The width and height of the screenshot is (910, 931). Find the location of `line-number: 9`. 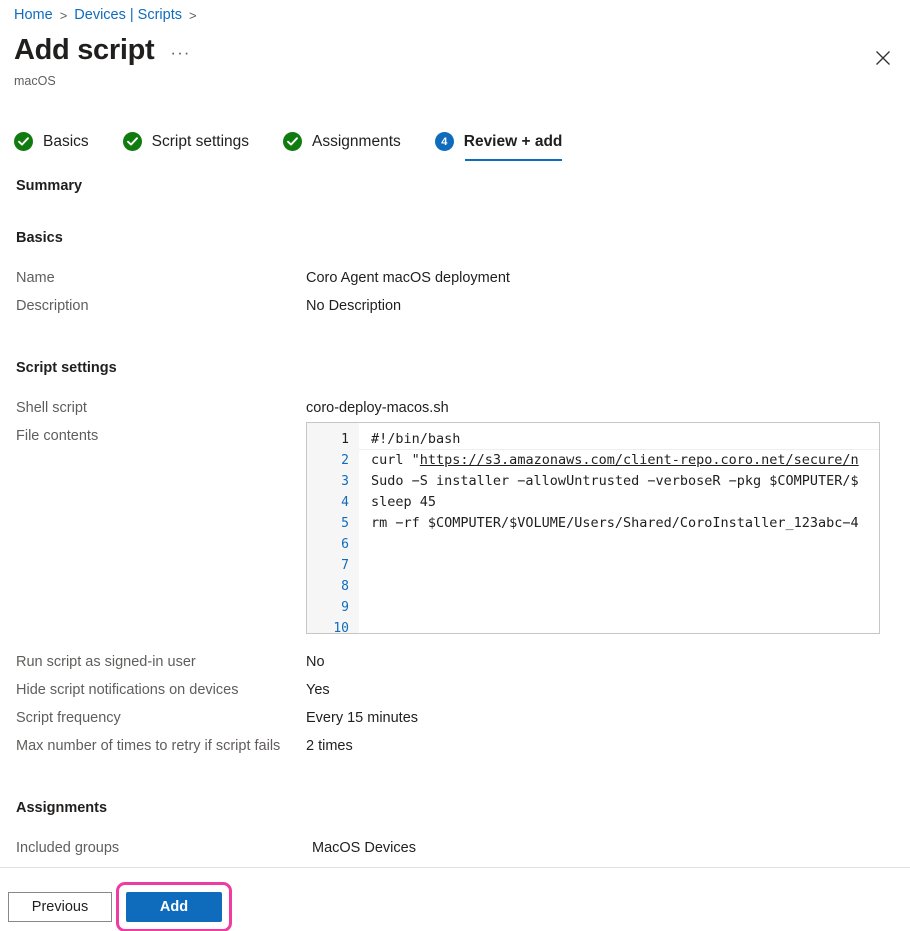

line-number: 9 is located at coordinates (345, 607).